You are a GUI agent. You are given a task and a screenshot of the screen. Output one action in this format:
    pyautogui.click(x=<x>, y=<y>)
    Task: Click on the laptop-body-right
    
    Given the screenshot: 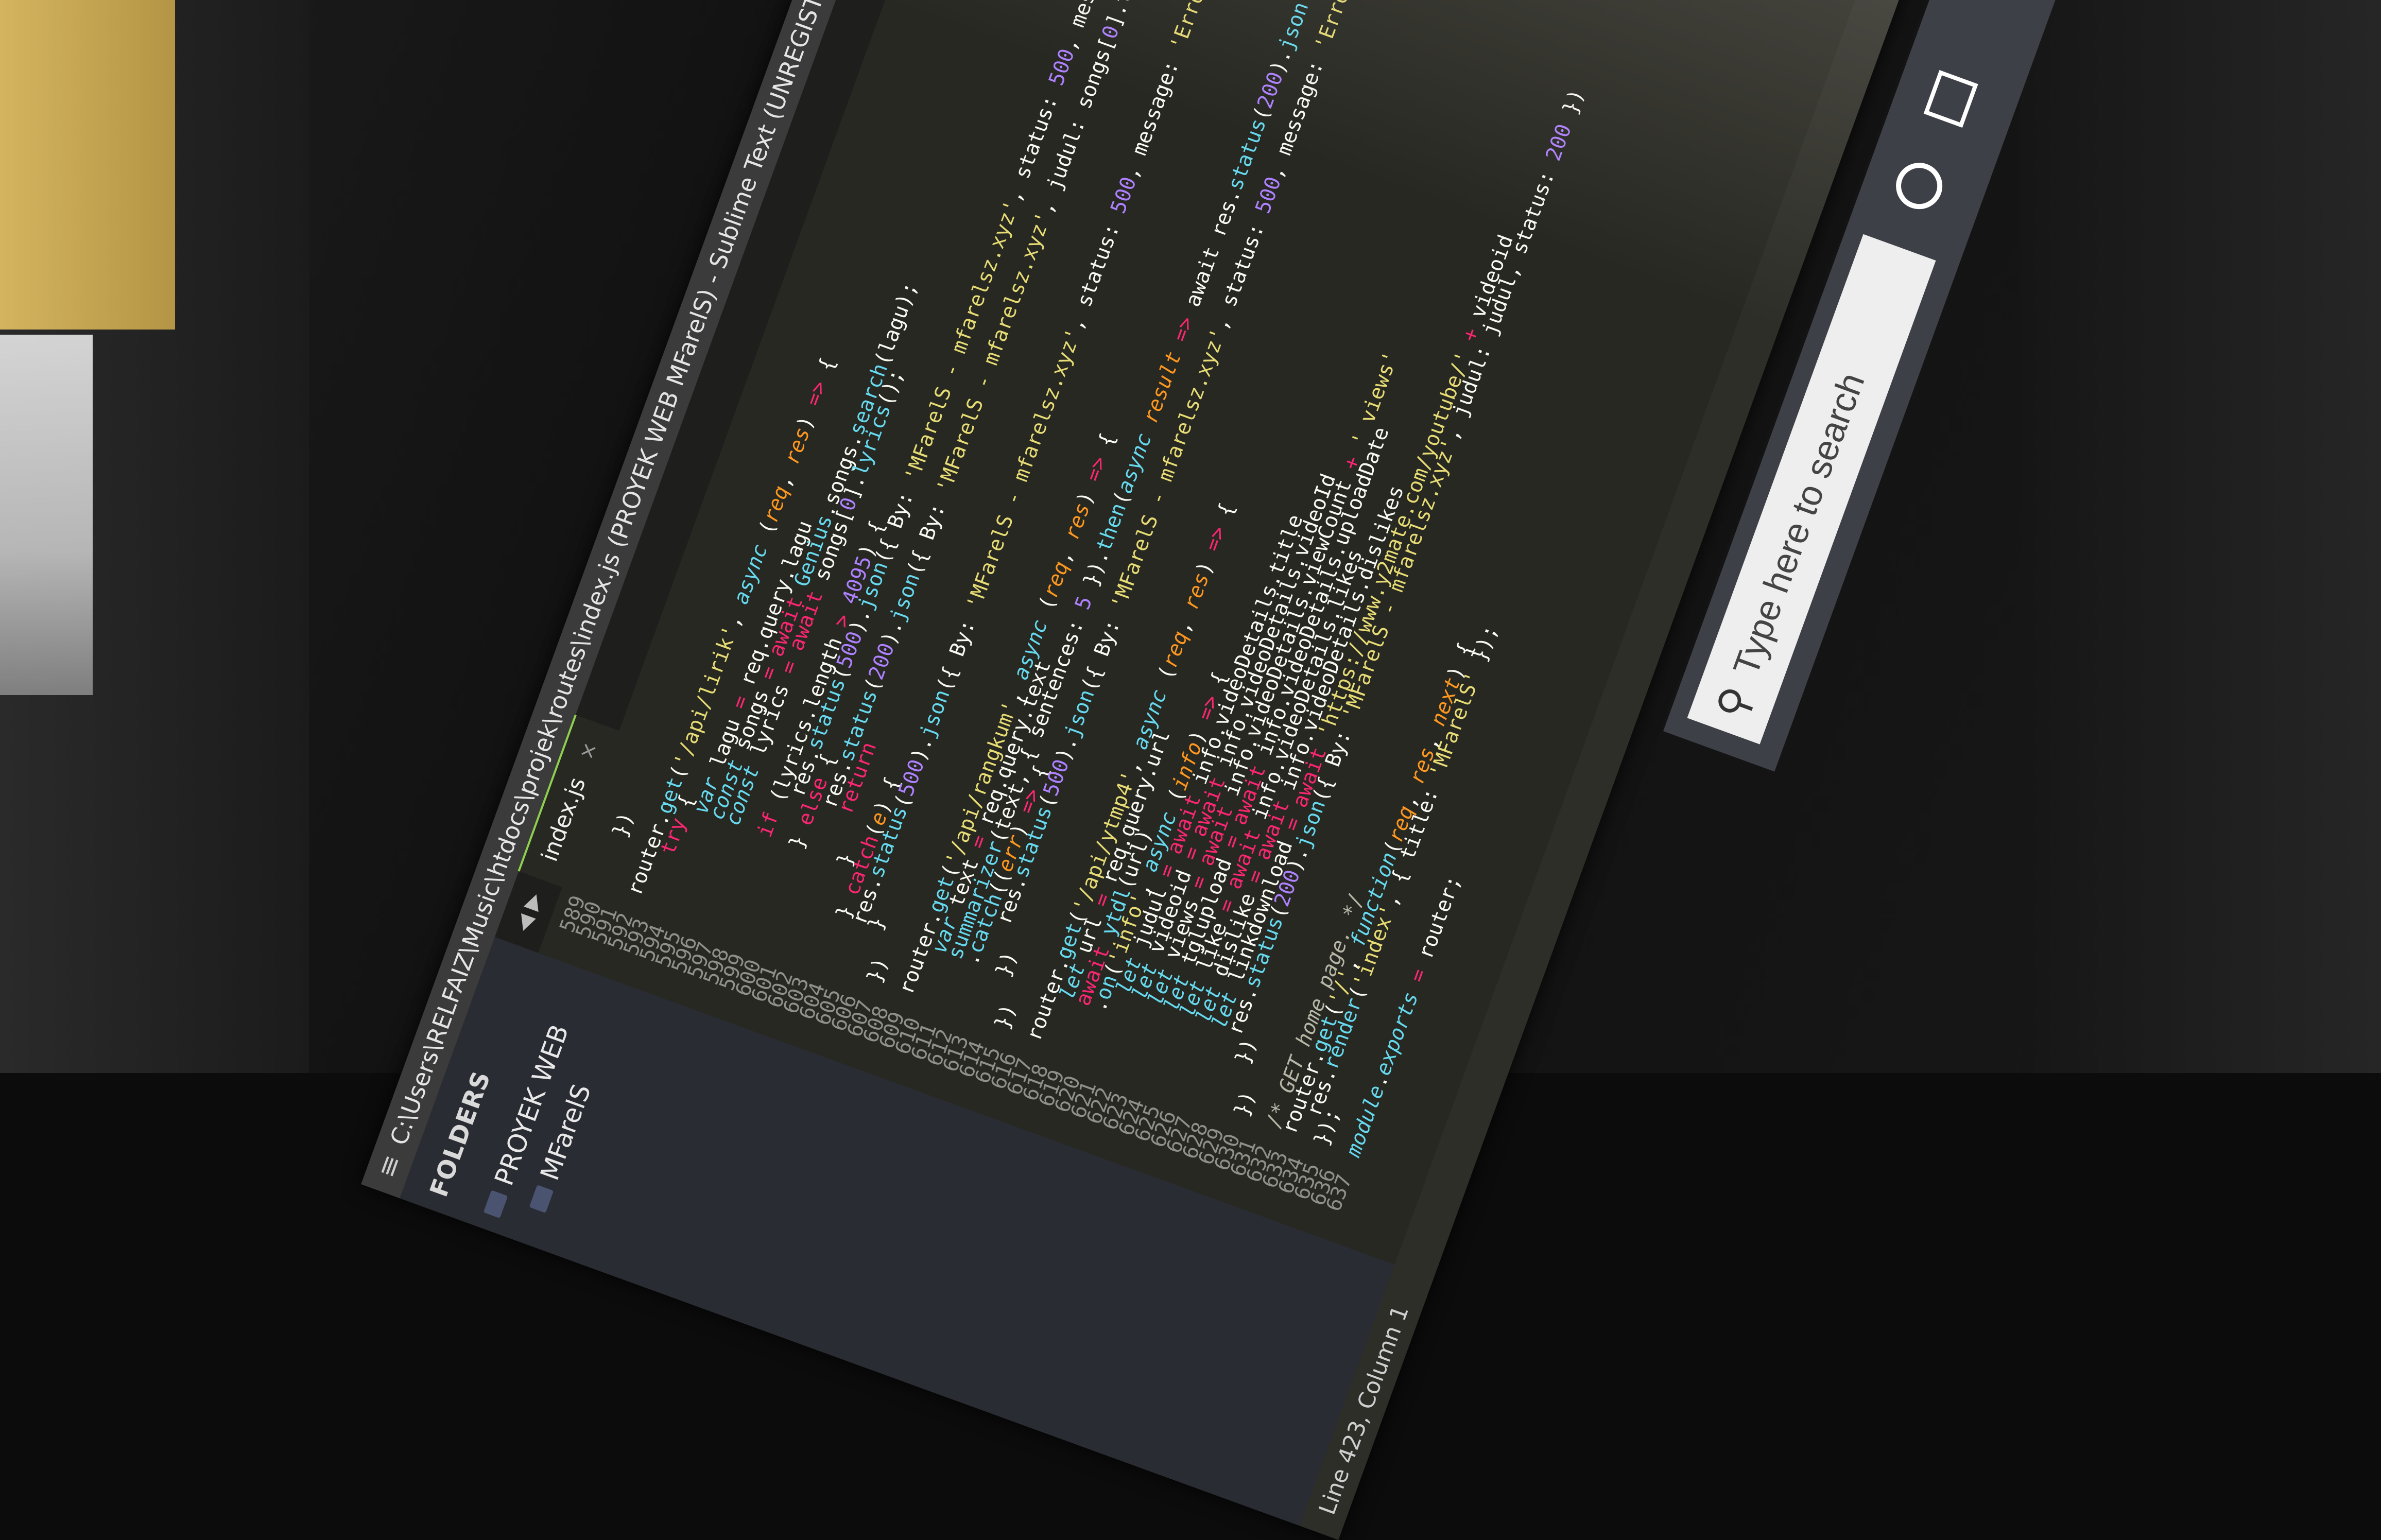 What is the action you would take?
    pyautogui.click(x=2201, y=536)
    